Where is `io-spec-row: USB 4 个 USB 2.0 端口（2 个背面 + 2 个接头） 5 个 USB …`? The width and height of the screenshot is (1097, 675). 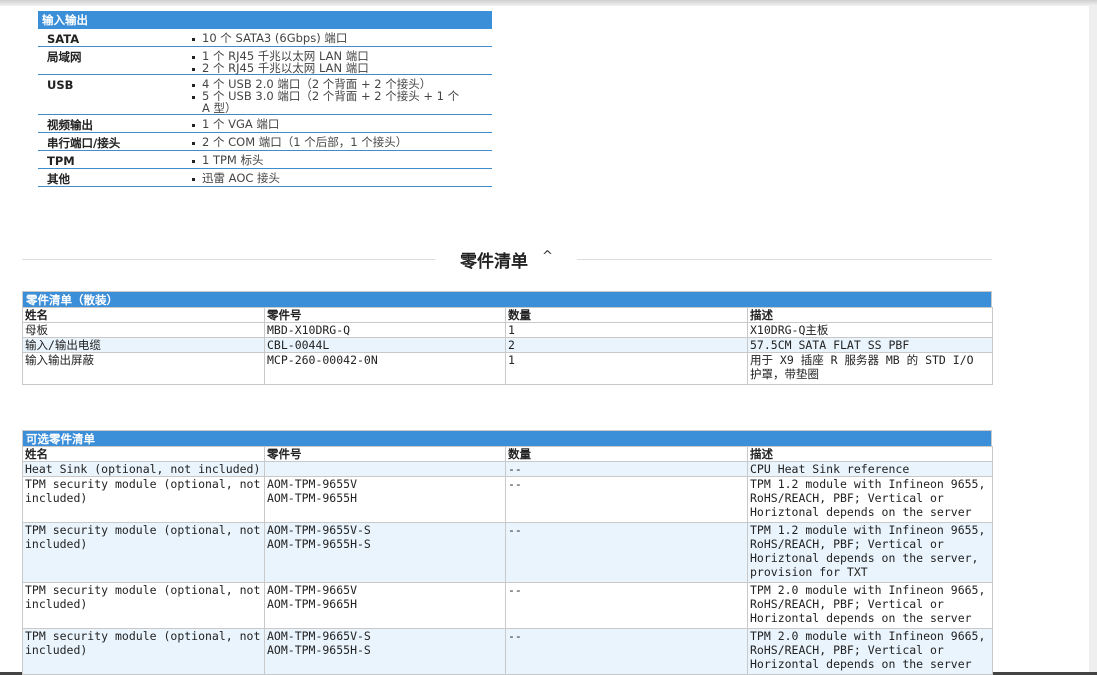
io-spec-row: USB 4 个 USB 2.0 端口（2 个背面 + 2 个接头） 5 个 USB … is located at coordinates (265, 95).